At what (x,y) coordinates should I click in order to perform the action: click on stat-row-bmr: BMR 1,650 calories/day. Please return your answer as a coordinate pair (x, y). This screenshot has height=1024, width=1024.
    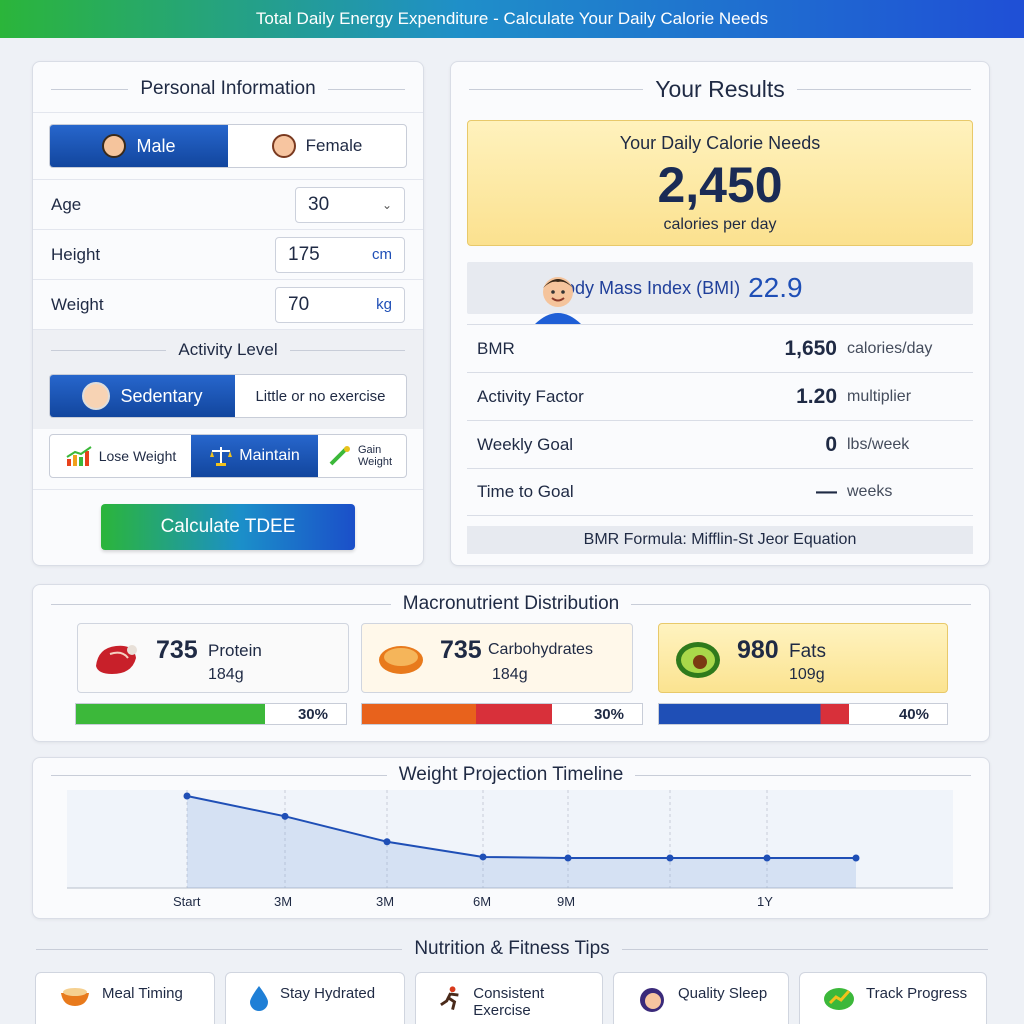
    Looking at the image, I should click on (720, 348).